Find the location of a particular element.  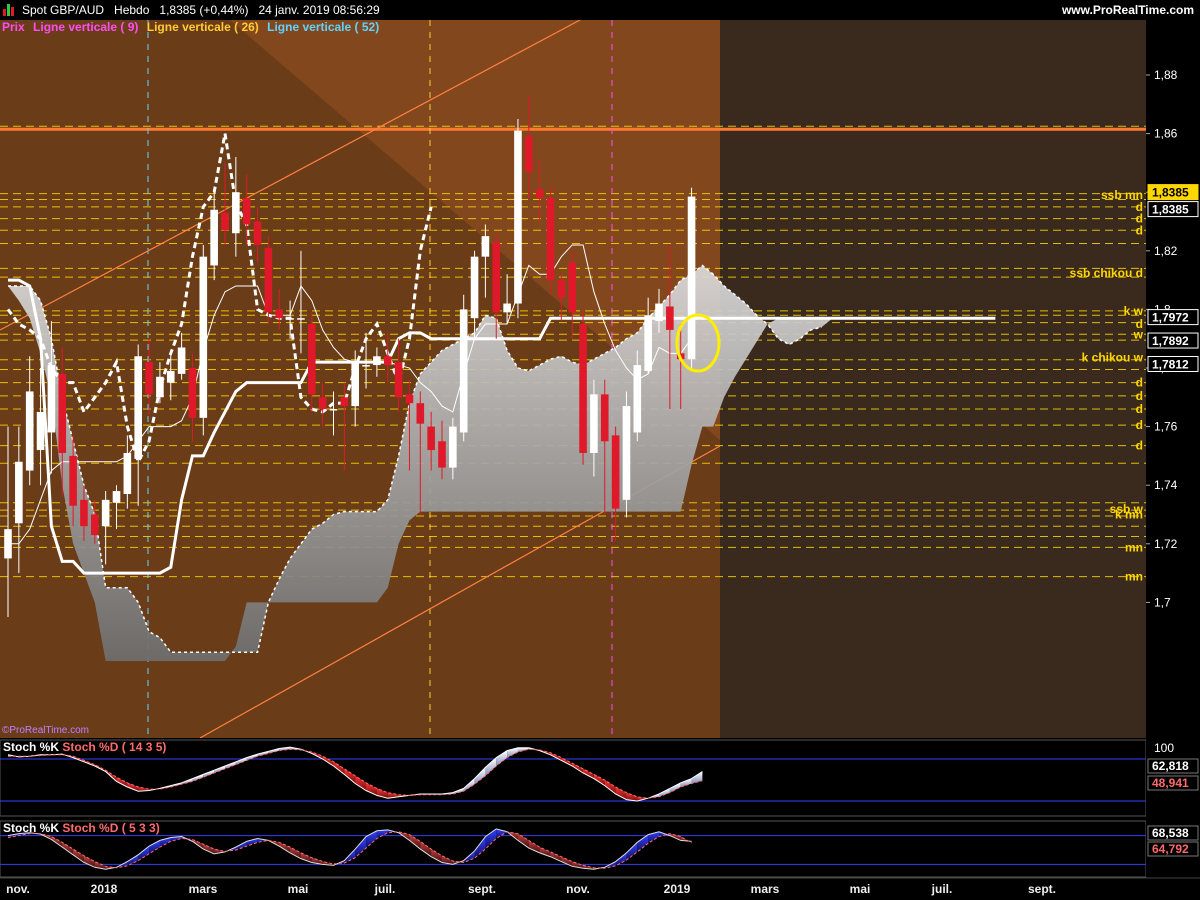

level-label: k mn is located at coordinates (1129, 515).